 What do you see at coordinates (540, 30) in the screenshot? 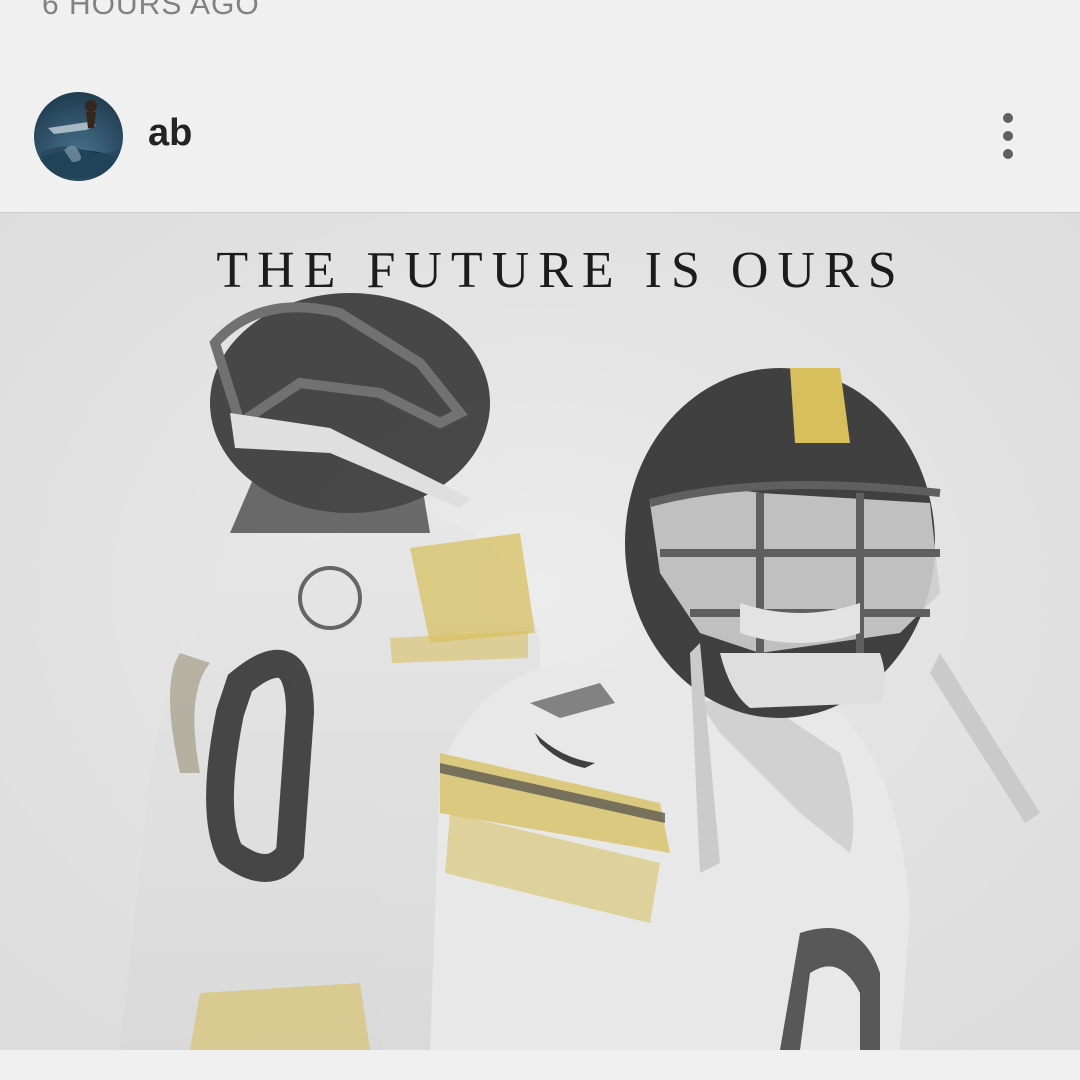
I see `previous-post-footer: 6 HOURS AGO` at bounding box center [540, 30].